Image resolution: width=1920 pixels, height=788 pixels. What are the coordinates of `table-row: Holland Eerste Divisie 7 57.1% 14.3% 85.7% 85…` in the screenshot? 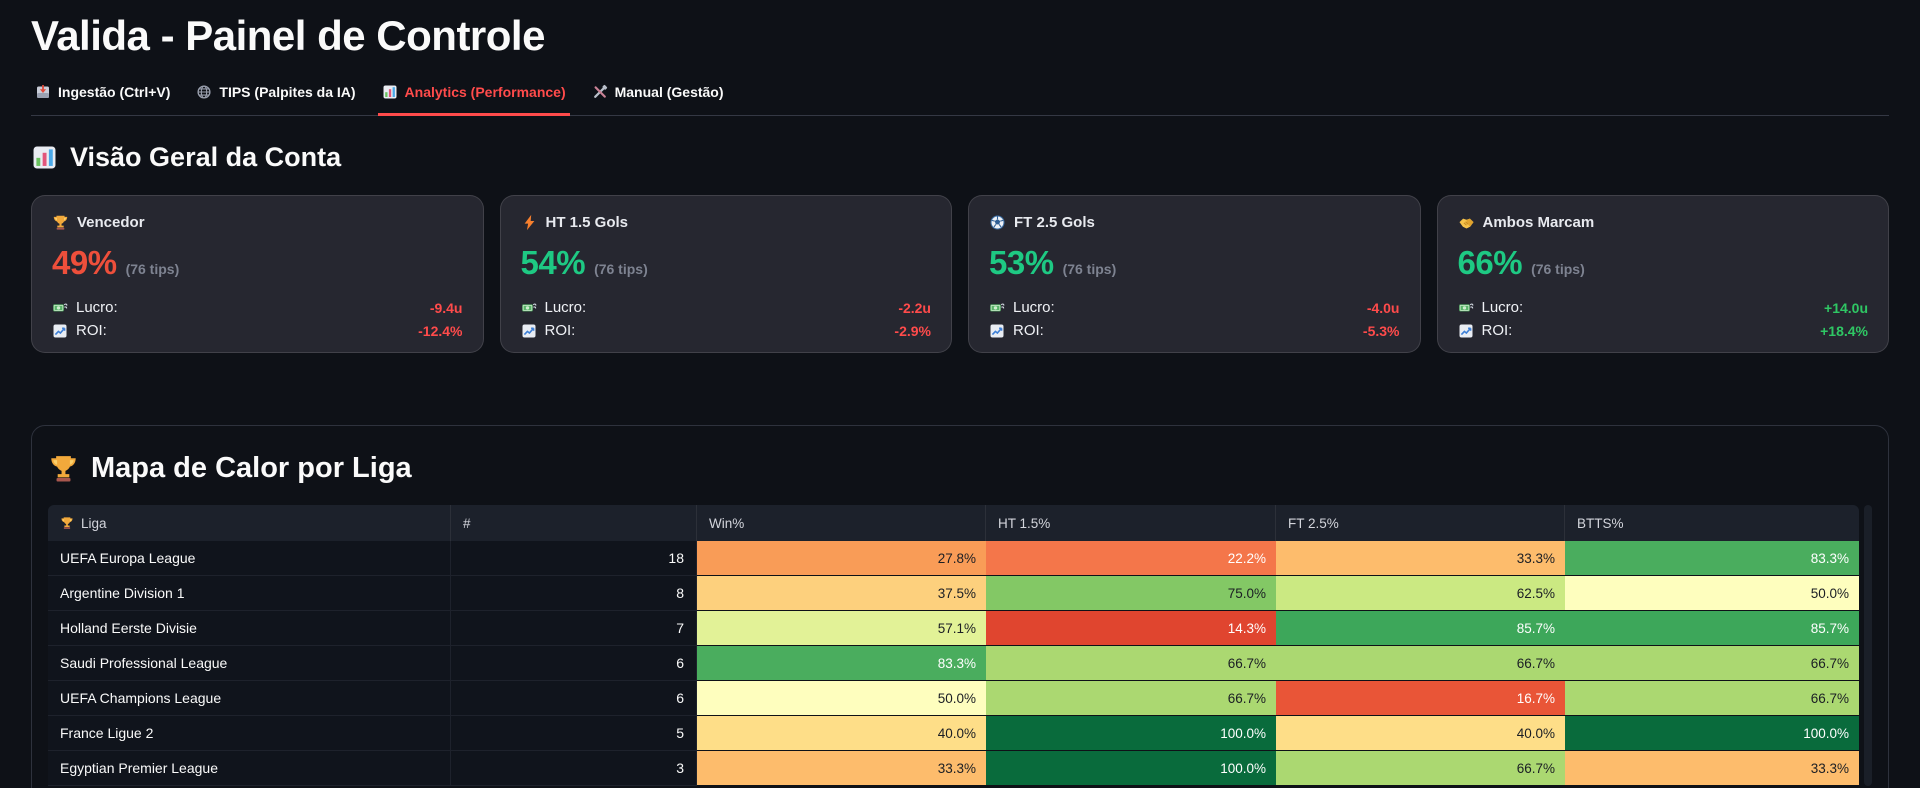 It's located at (953, 629).